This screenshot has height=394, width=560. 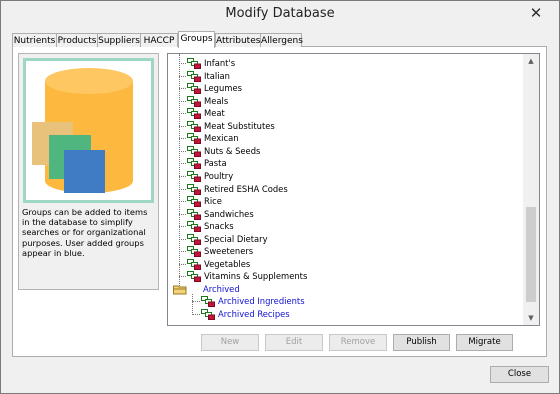 I want to click on database-groups-icon, so click(x=82, y=130).